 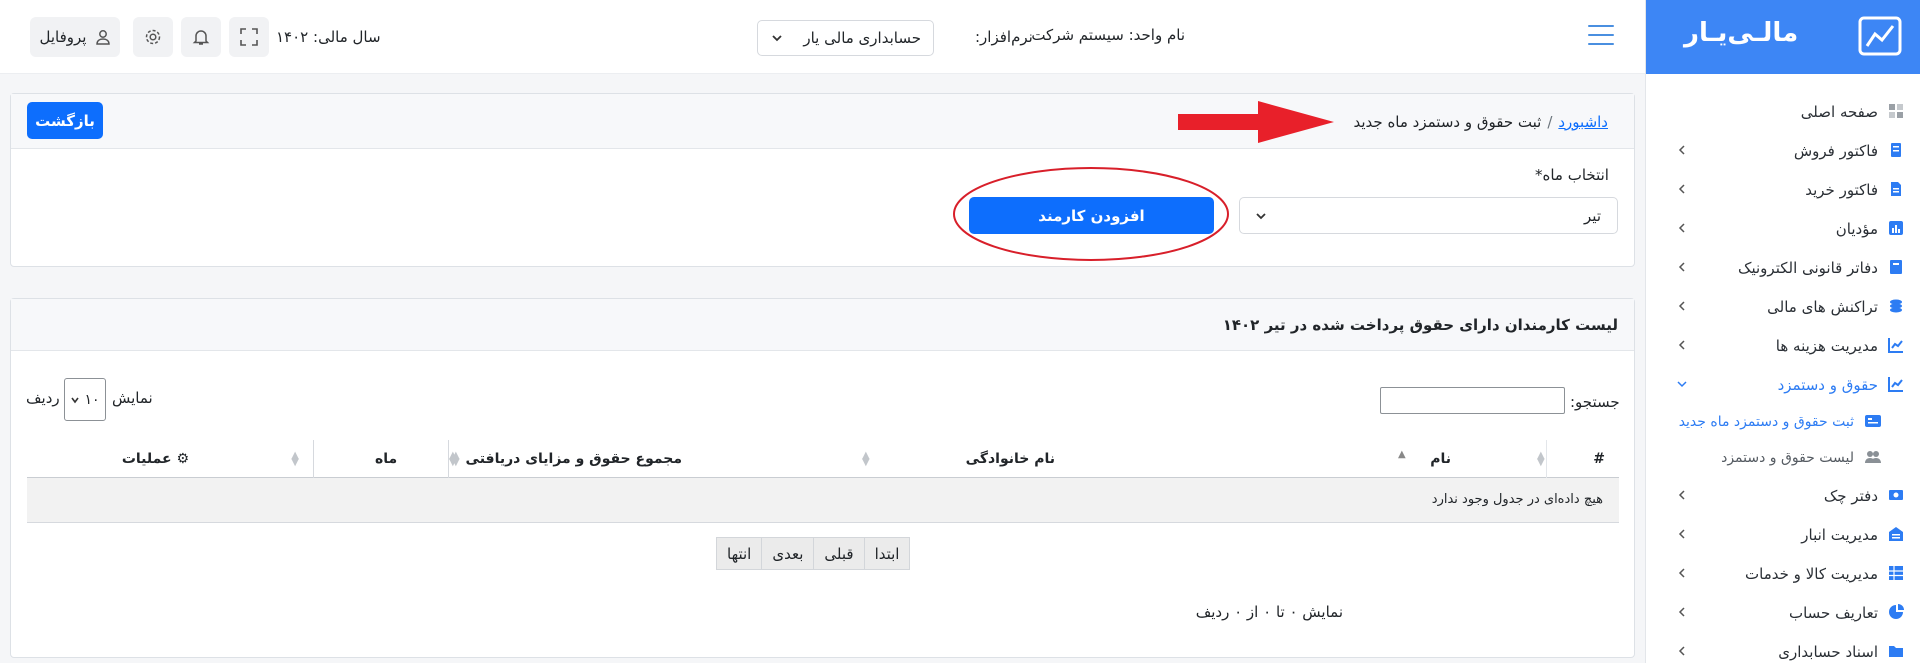 I want to click on gear-icon, so click(x=153, y=37).